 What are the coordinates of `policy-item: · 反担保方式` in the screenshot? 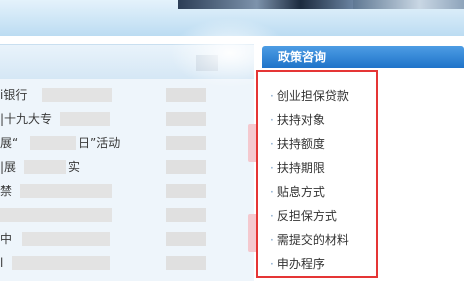 It's located at (325, 220).